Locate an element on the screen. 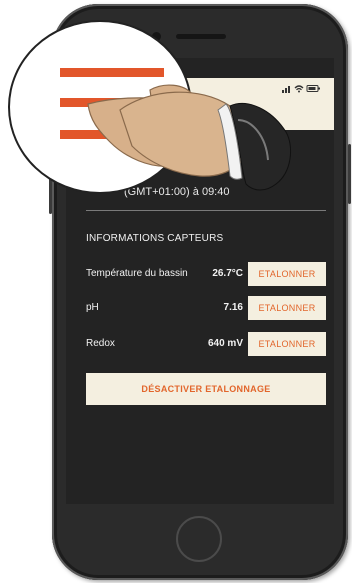 Image resolution: width=352 pixels, height=583 pixels. power-button is located at coordinates (349, 174).